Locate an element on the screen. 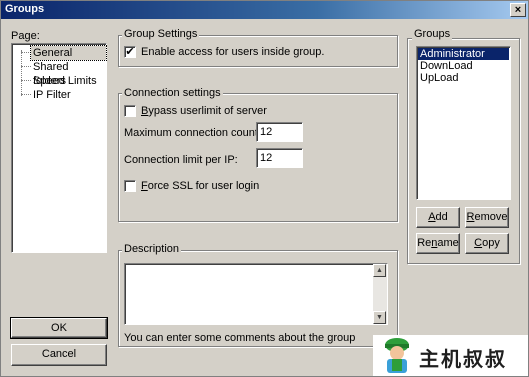 The height and width of the screenshot is (377, 529). max-connection-input is located at coordinates (279, 132).